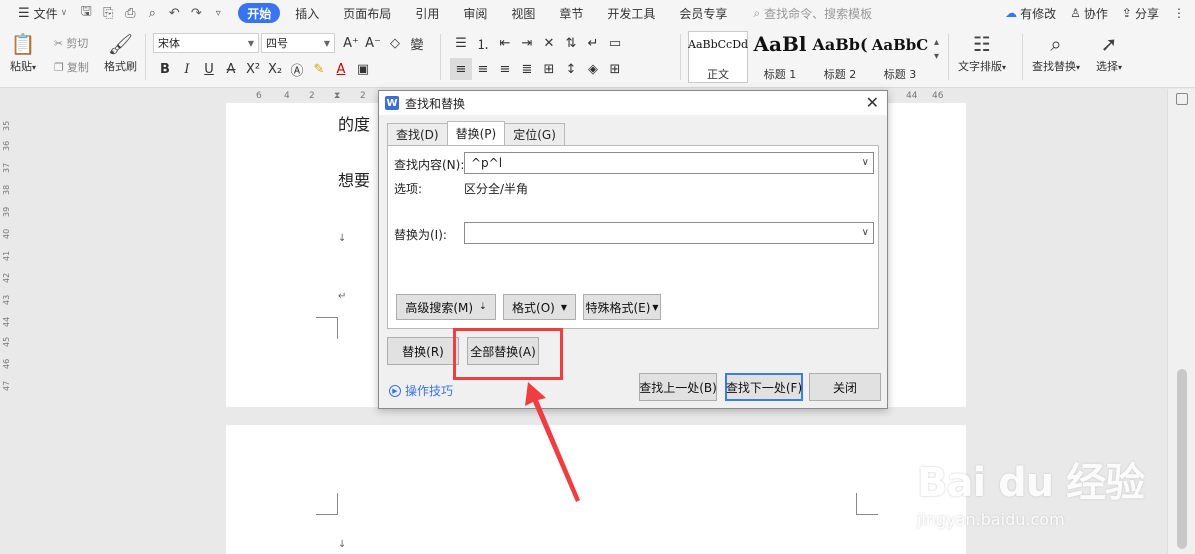  Describe the element at coordinates (1056, 52) in the screenshot. I see `find-replace-button: ⌕ 查找替换▾` at that location.